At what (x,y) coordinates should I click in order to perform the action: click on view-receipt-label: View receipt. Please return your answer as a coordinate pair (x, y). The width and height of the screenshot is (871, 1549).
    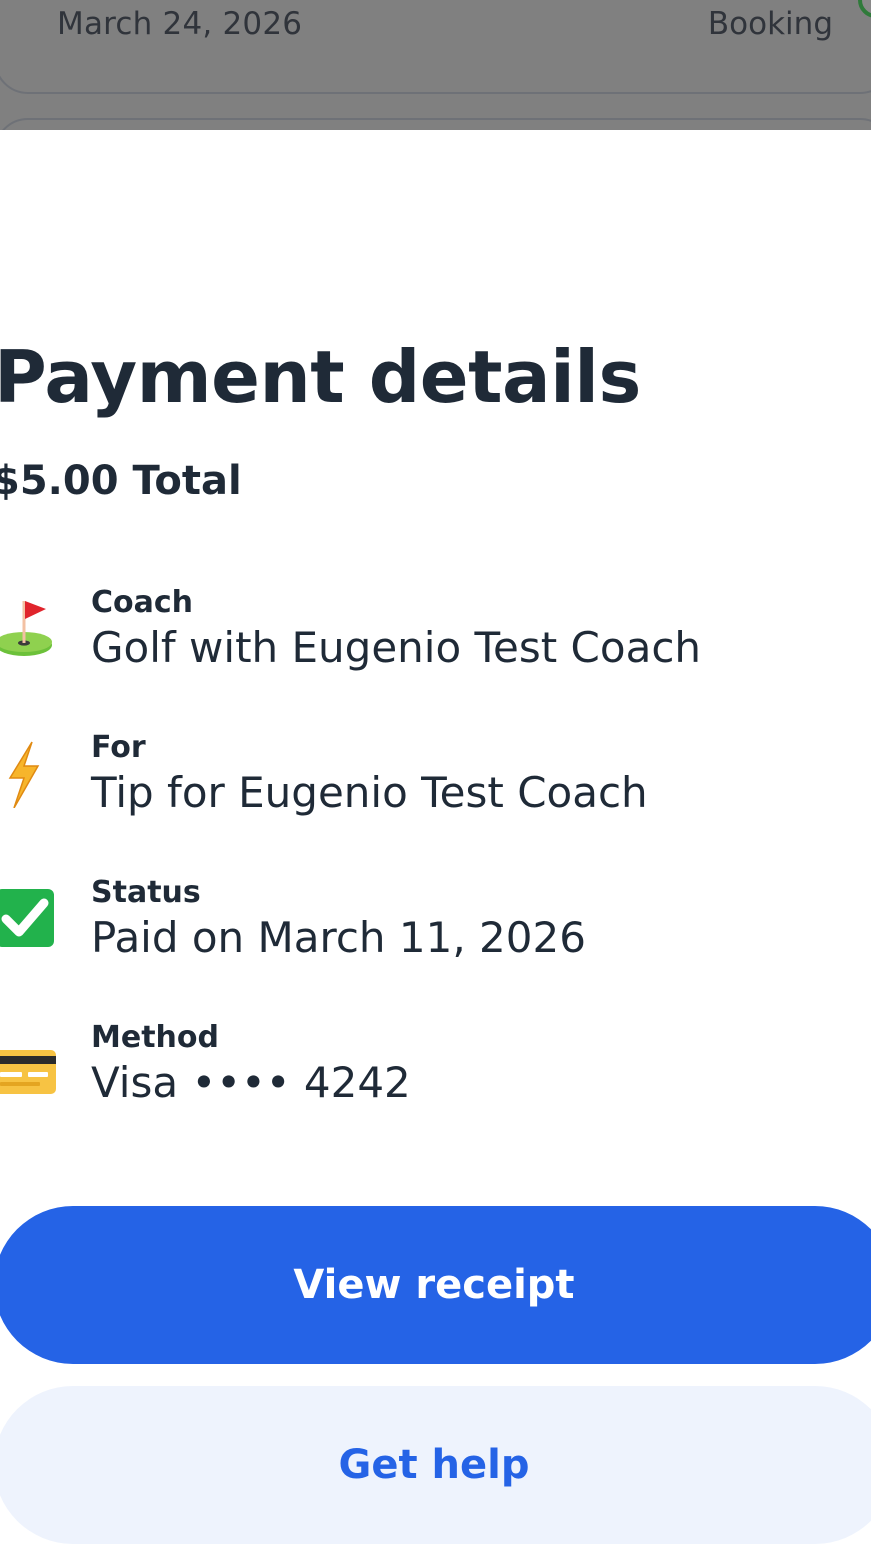
    Looking at the image, I should click on (434, 1285).